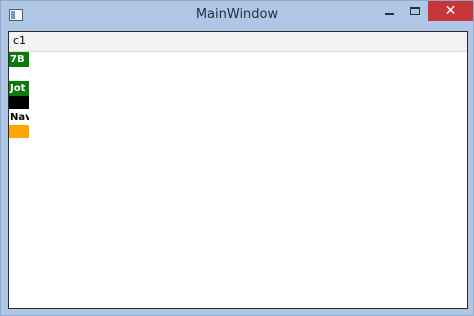 The height and width of the screenshot is (316, 474). Describe the element at coordinates (19, 102) in the screenshot. I see `row-swatch-jot` at that location.